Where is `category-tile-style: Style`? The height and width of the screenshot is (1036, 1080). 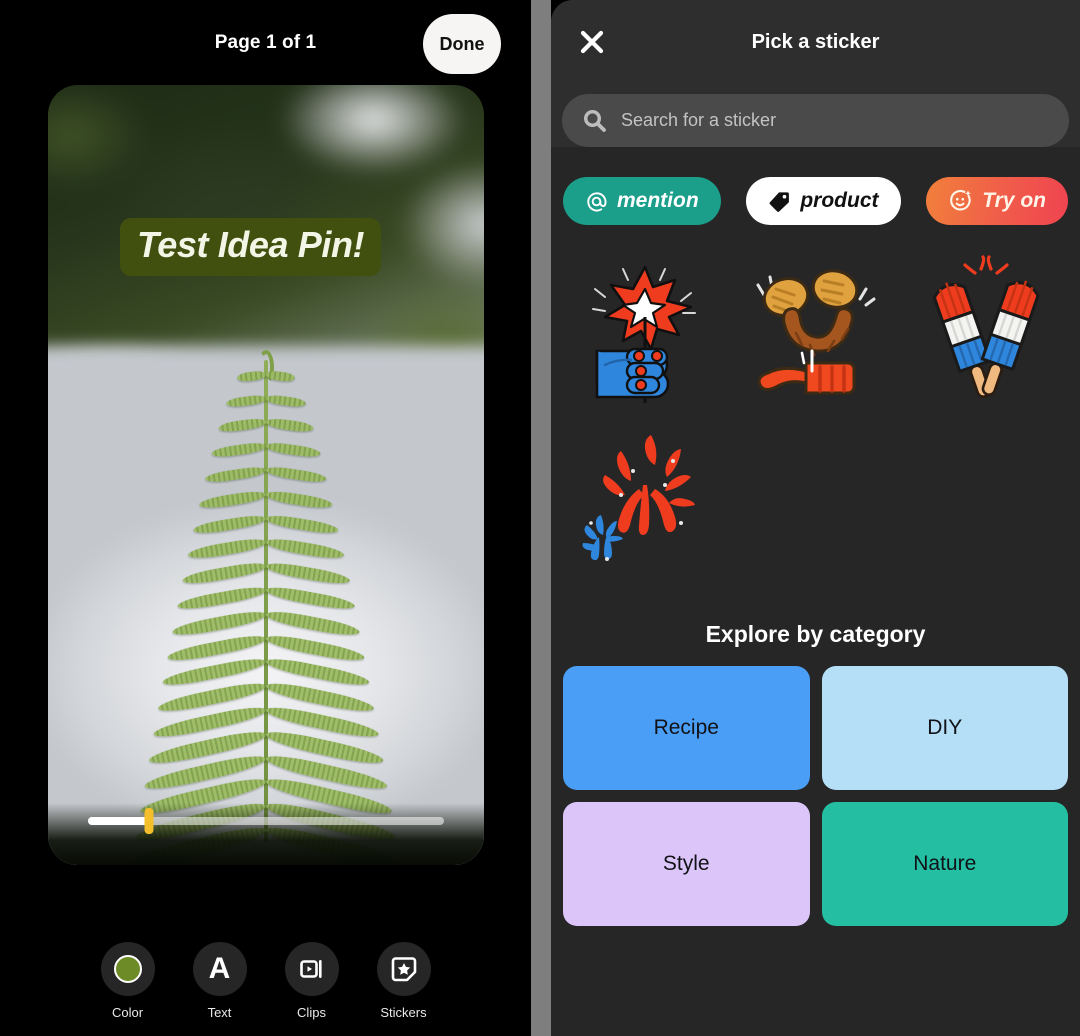
category-tile-style: Style is located at coordinates (686, 864).